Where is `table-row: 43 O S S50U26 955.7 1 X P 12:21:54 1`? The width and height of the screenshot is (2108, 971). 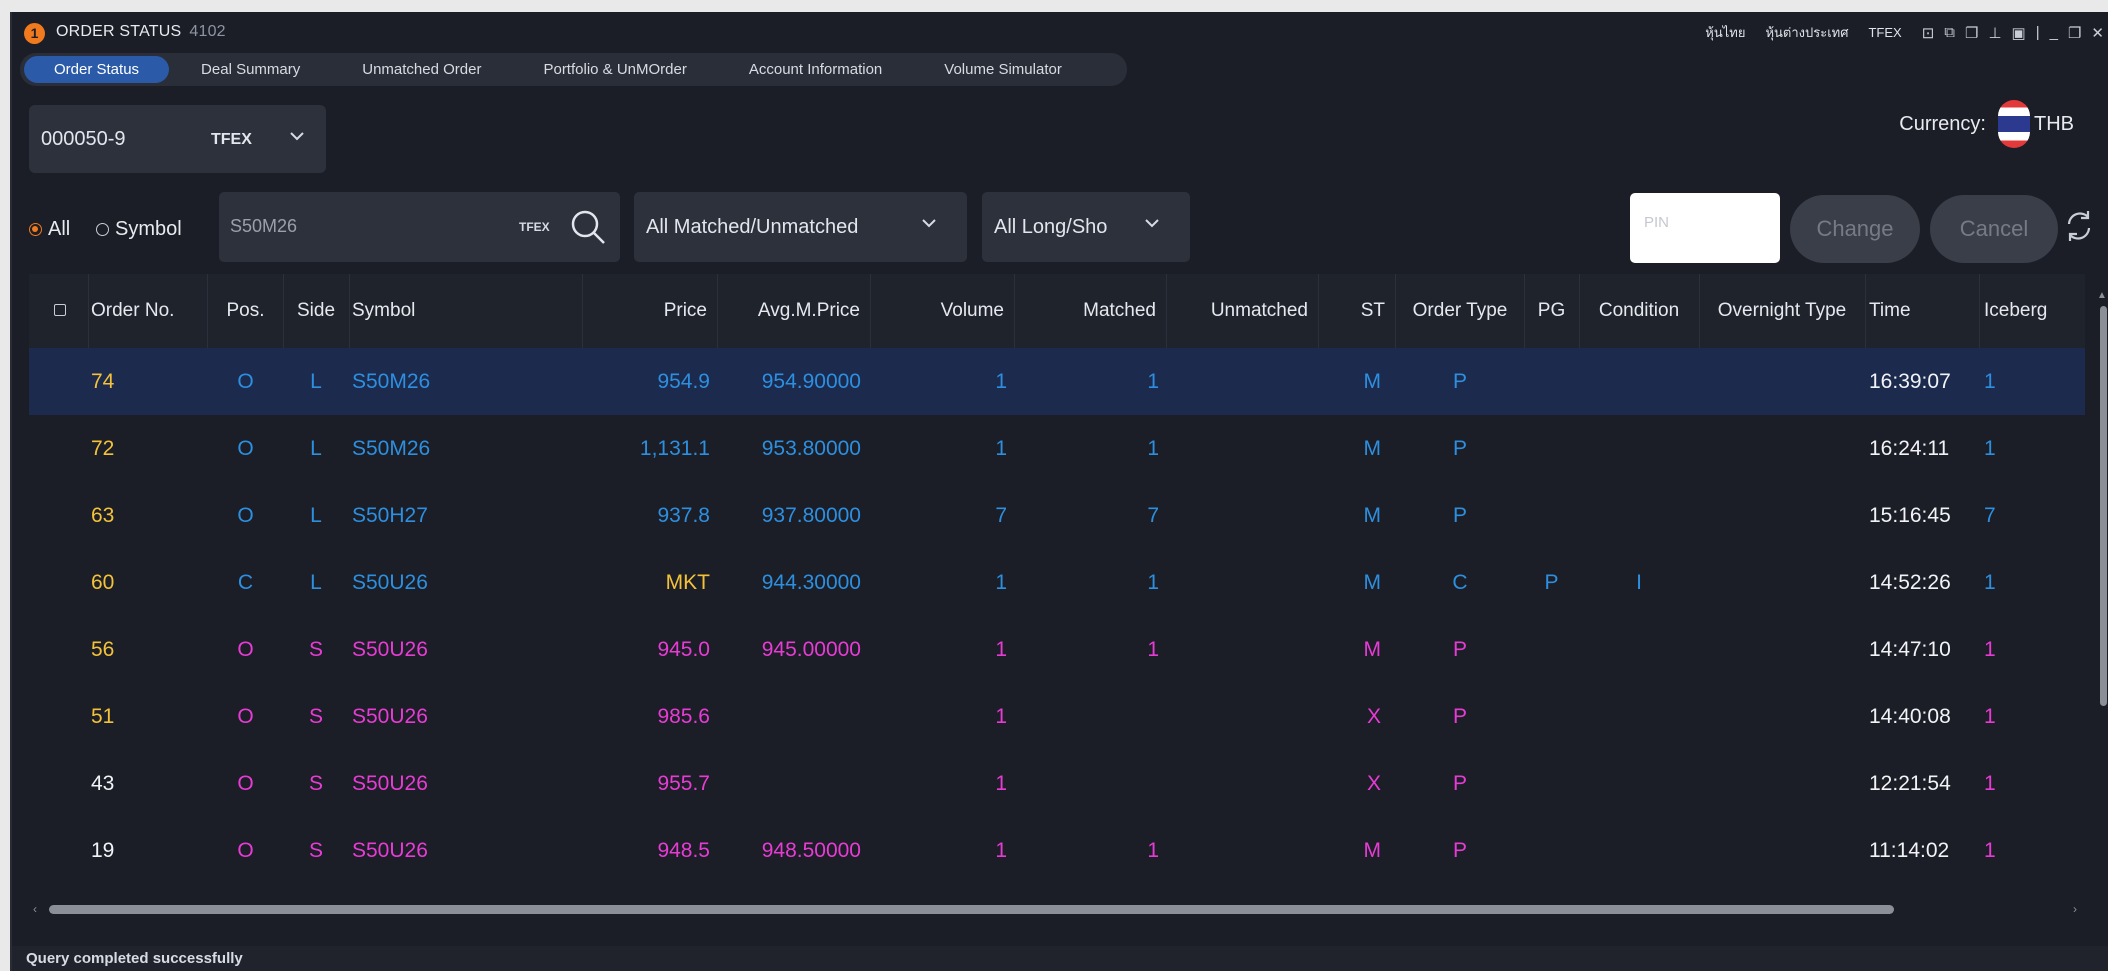
table-row: 43 O S S50U26 955.7 1 X P 12:21:54 1 is located at coordinates (1057, 783).